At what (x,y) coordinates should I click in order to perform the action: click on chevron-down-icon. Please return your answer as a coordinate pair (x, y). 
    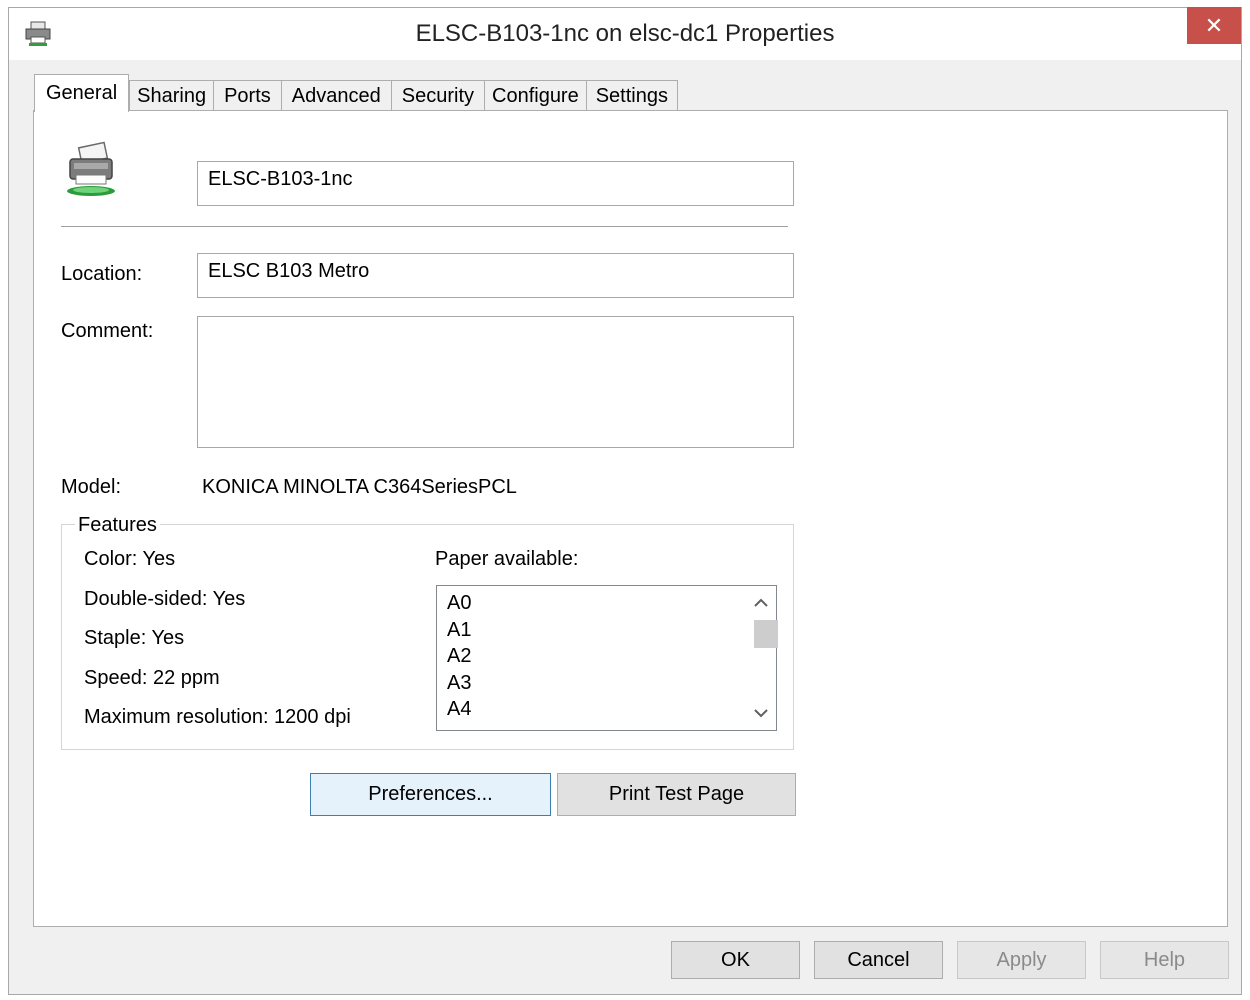
    Looking at the image, I should click on (761, 713).